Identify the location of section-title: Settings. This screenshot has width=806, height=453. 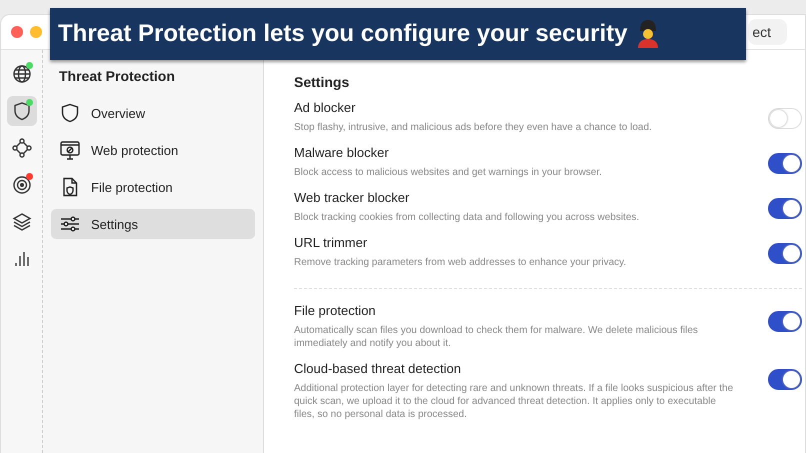
(322, 82).